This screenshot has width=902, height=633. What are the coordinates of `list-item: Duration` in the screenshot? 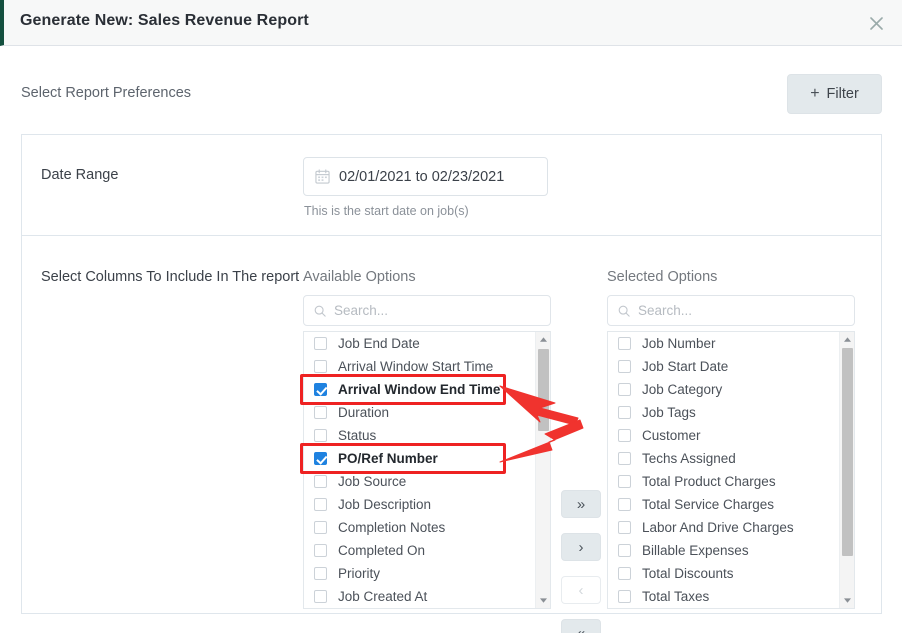 It's located at (420, 412).